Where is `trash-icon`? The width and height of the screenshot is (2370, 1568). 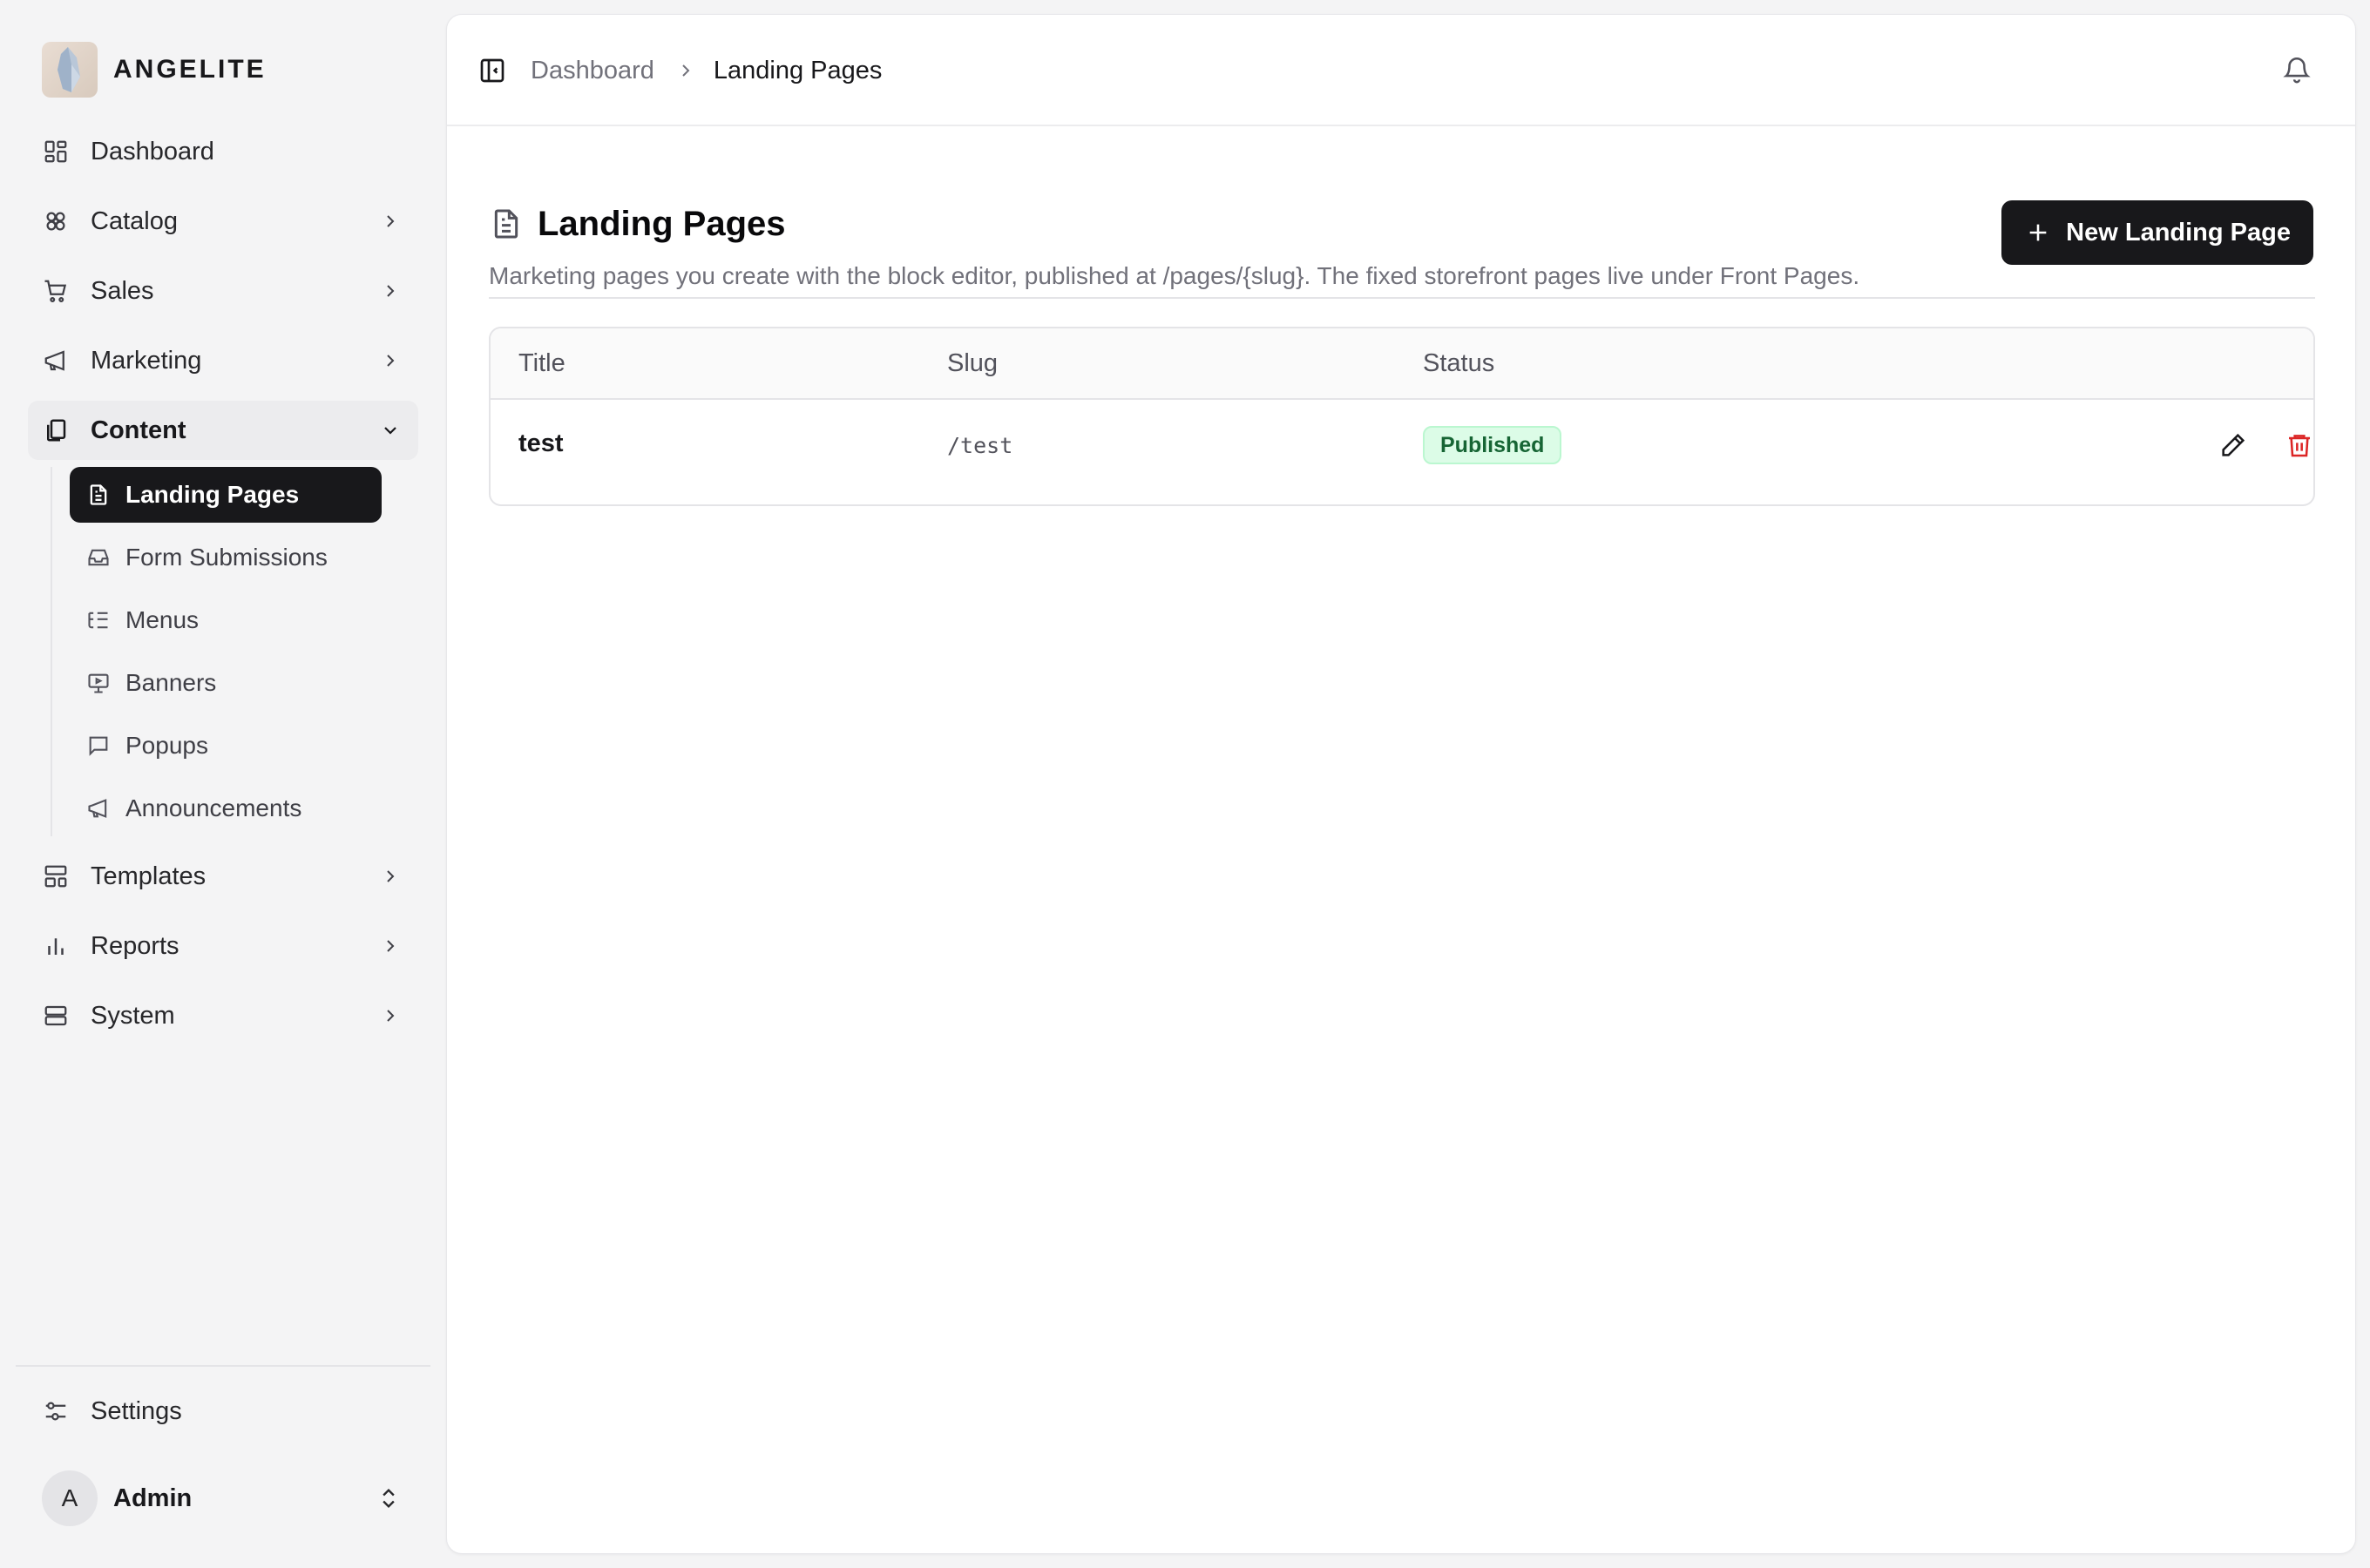 trash-icon is located at coordinates (2299, 446).